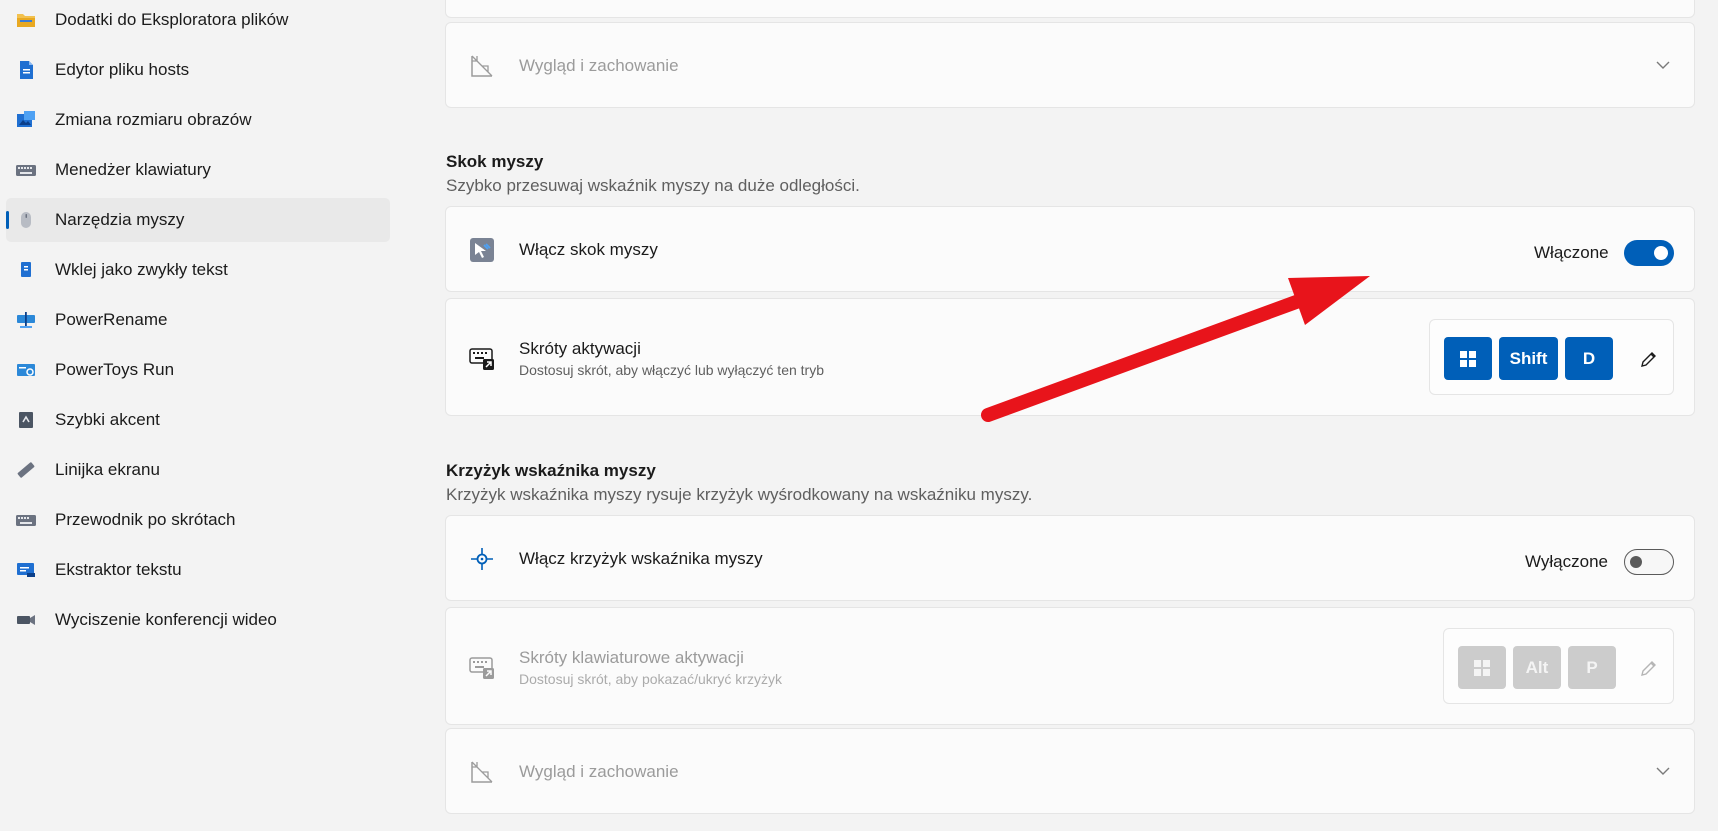  Describe the element at coordinates (107, 469) in the screenshot. I see `sidebar-item-label: Linijka ekranu` at that location.